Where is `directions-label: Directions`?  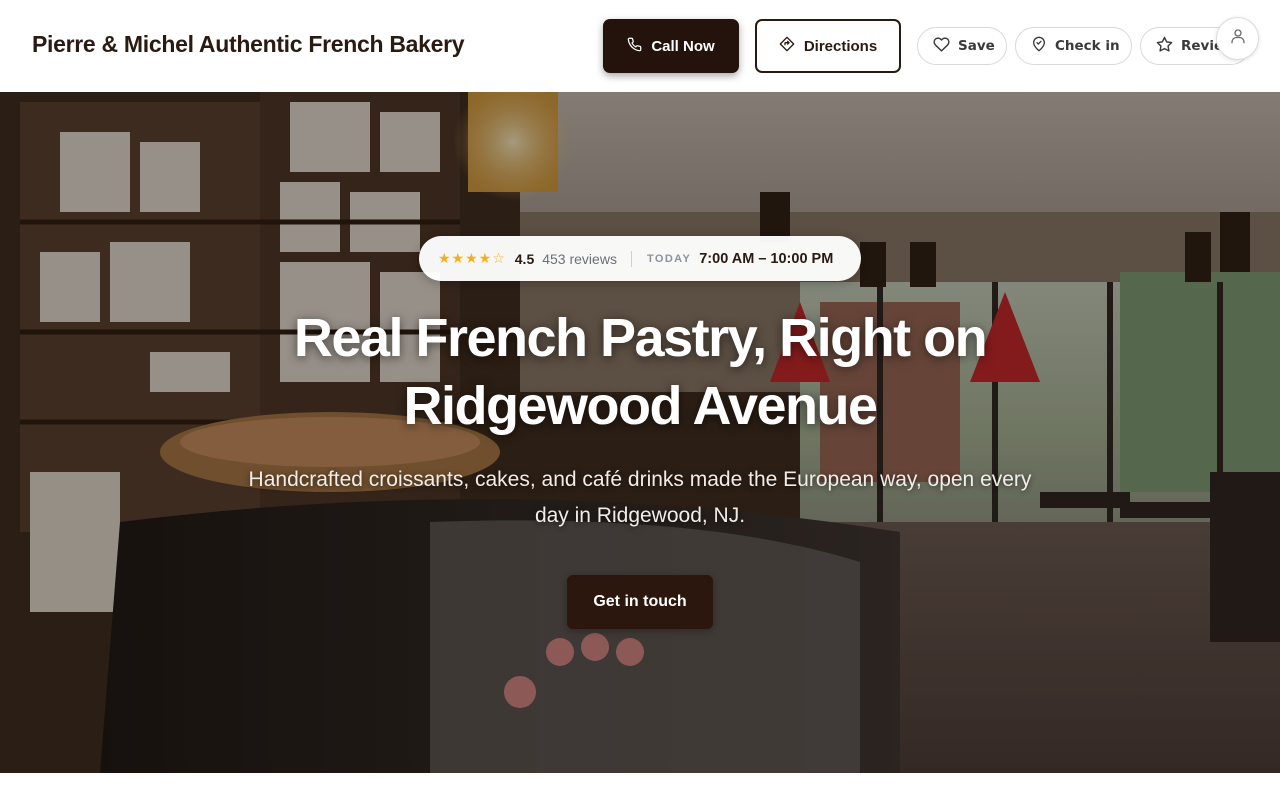
directions-label: Directions is located at coordinates (840, 46).